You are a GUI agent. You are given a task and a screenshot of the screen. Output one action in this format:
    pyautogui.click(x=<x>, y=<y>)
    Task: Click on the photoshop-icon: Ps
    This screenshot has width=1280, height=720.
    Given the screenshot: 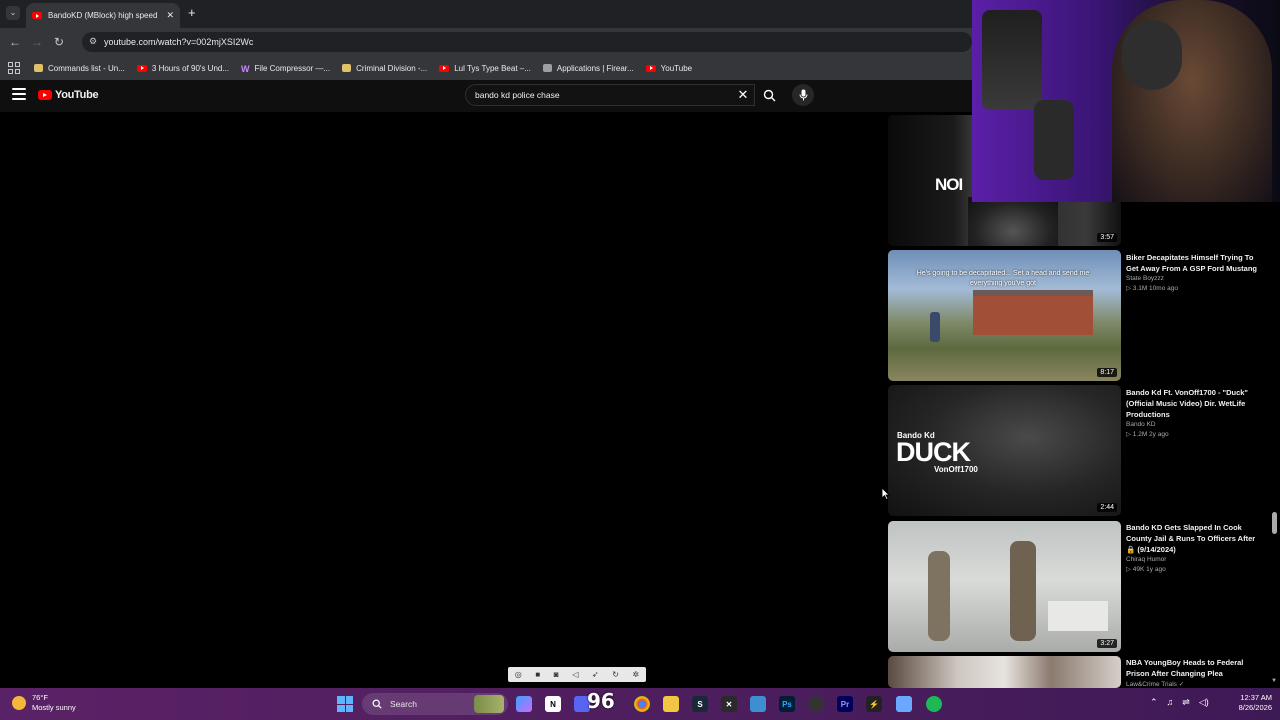 What is the action you would take?
    pyautogui.click(x=787, y=704)
    